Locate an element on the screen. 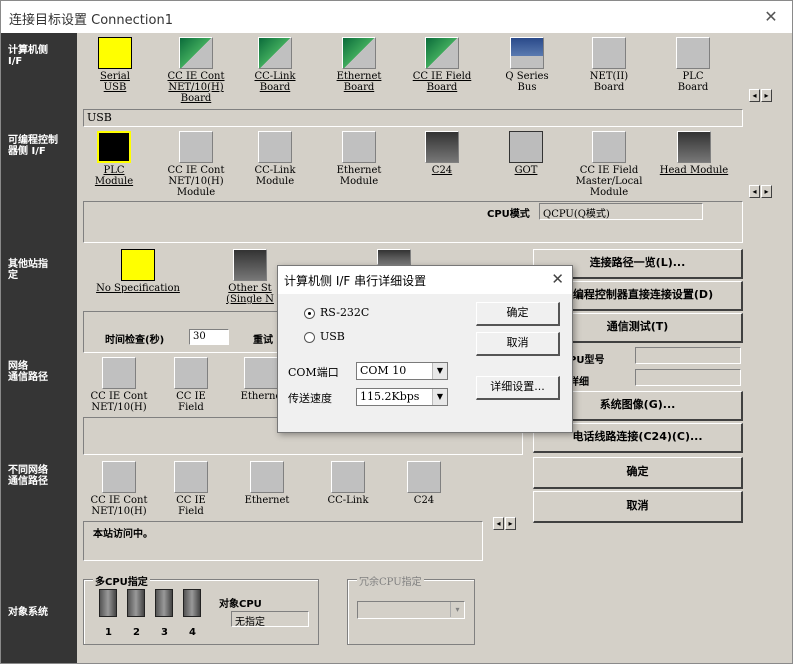  plc-if-c24: C24 is located at coordinates (442, 153).